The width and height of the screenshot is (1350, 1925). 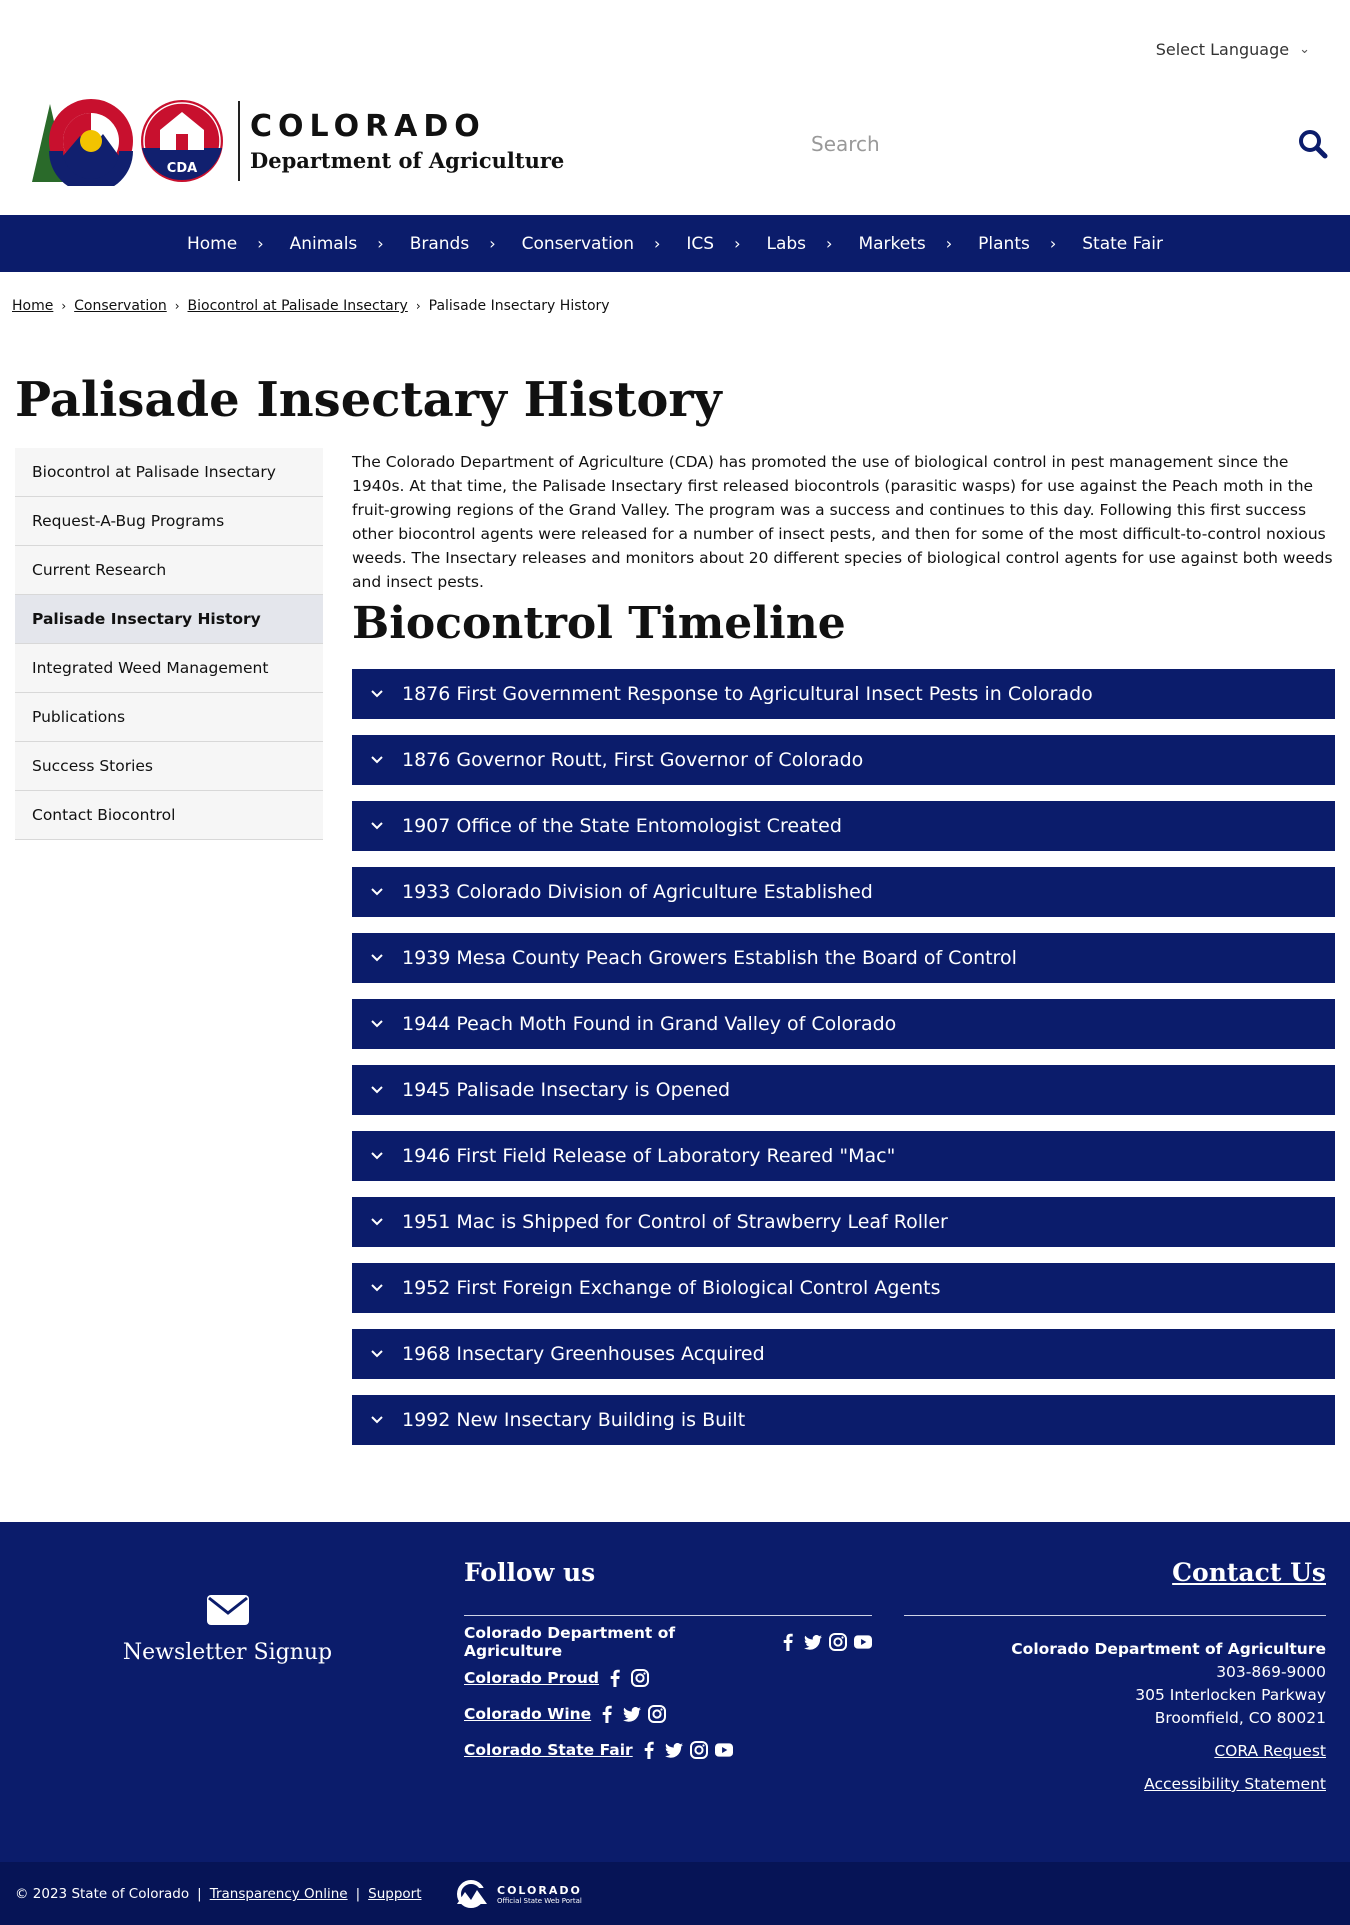 What do you see at coordinates (548, 1750) in the screenshot?
I see `colorado-state-fair-link: Colorado State Fair` at bounding box center [548, 1750].